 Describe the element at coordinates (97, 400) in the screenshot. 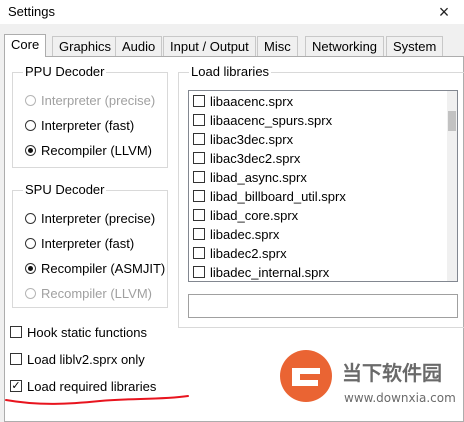

I see `red-underline-annotation` at that location.